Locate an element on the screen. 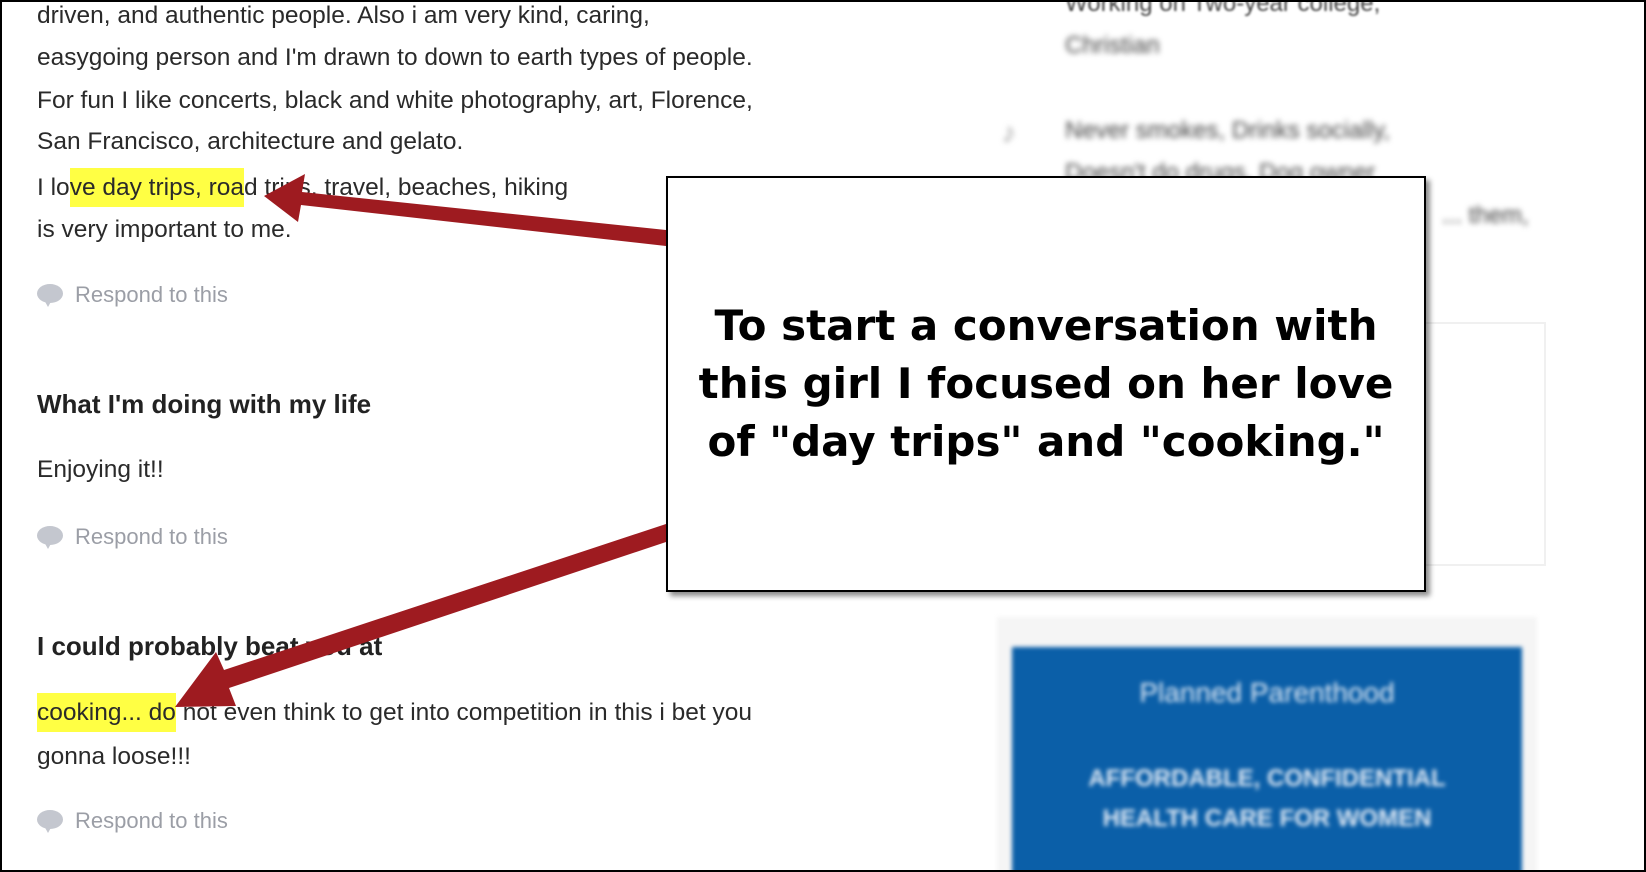 Image resolution: width=1646 pixels, height=872 pixels. arrow-to-cooking is located at coordinates (420, 615).